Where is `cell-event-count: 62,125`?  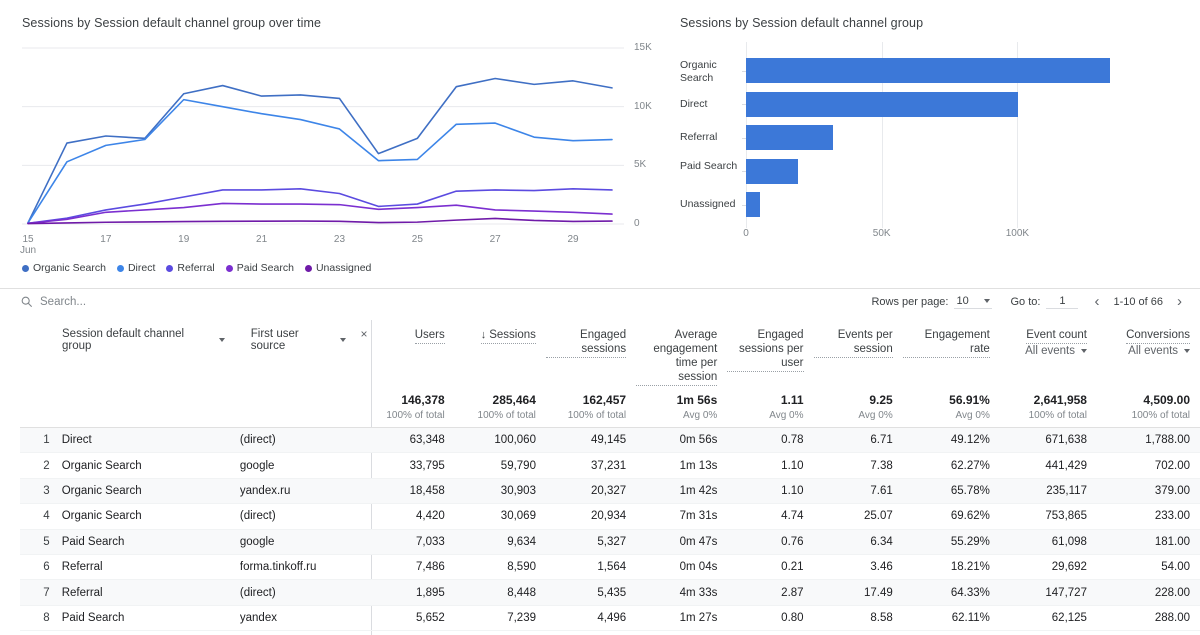 cell-event-count: 62,125 is located at coordinates (1069, 617).